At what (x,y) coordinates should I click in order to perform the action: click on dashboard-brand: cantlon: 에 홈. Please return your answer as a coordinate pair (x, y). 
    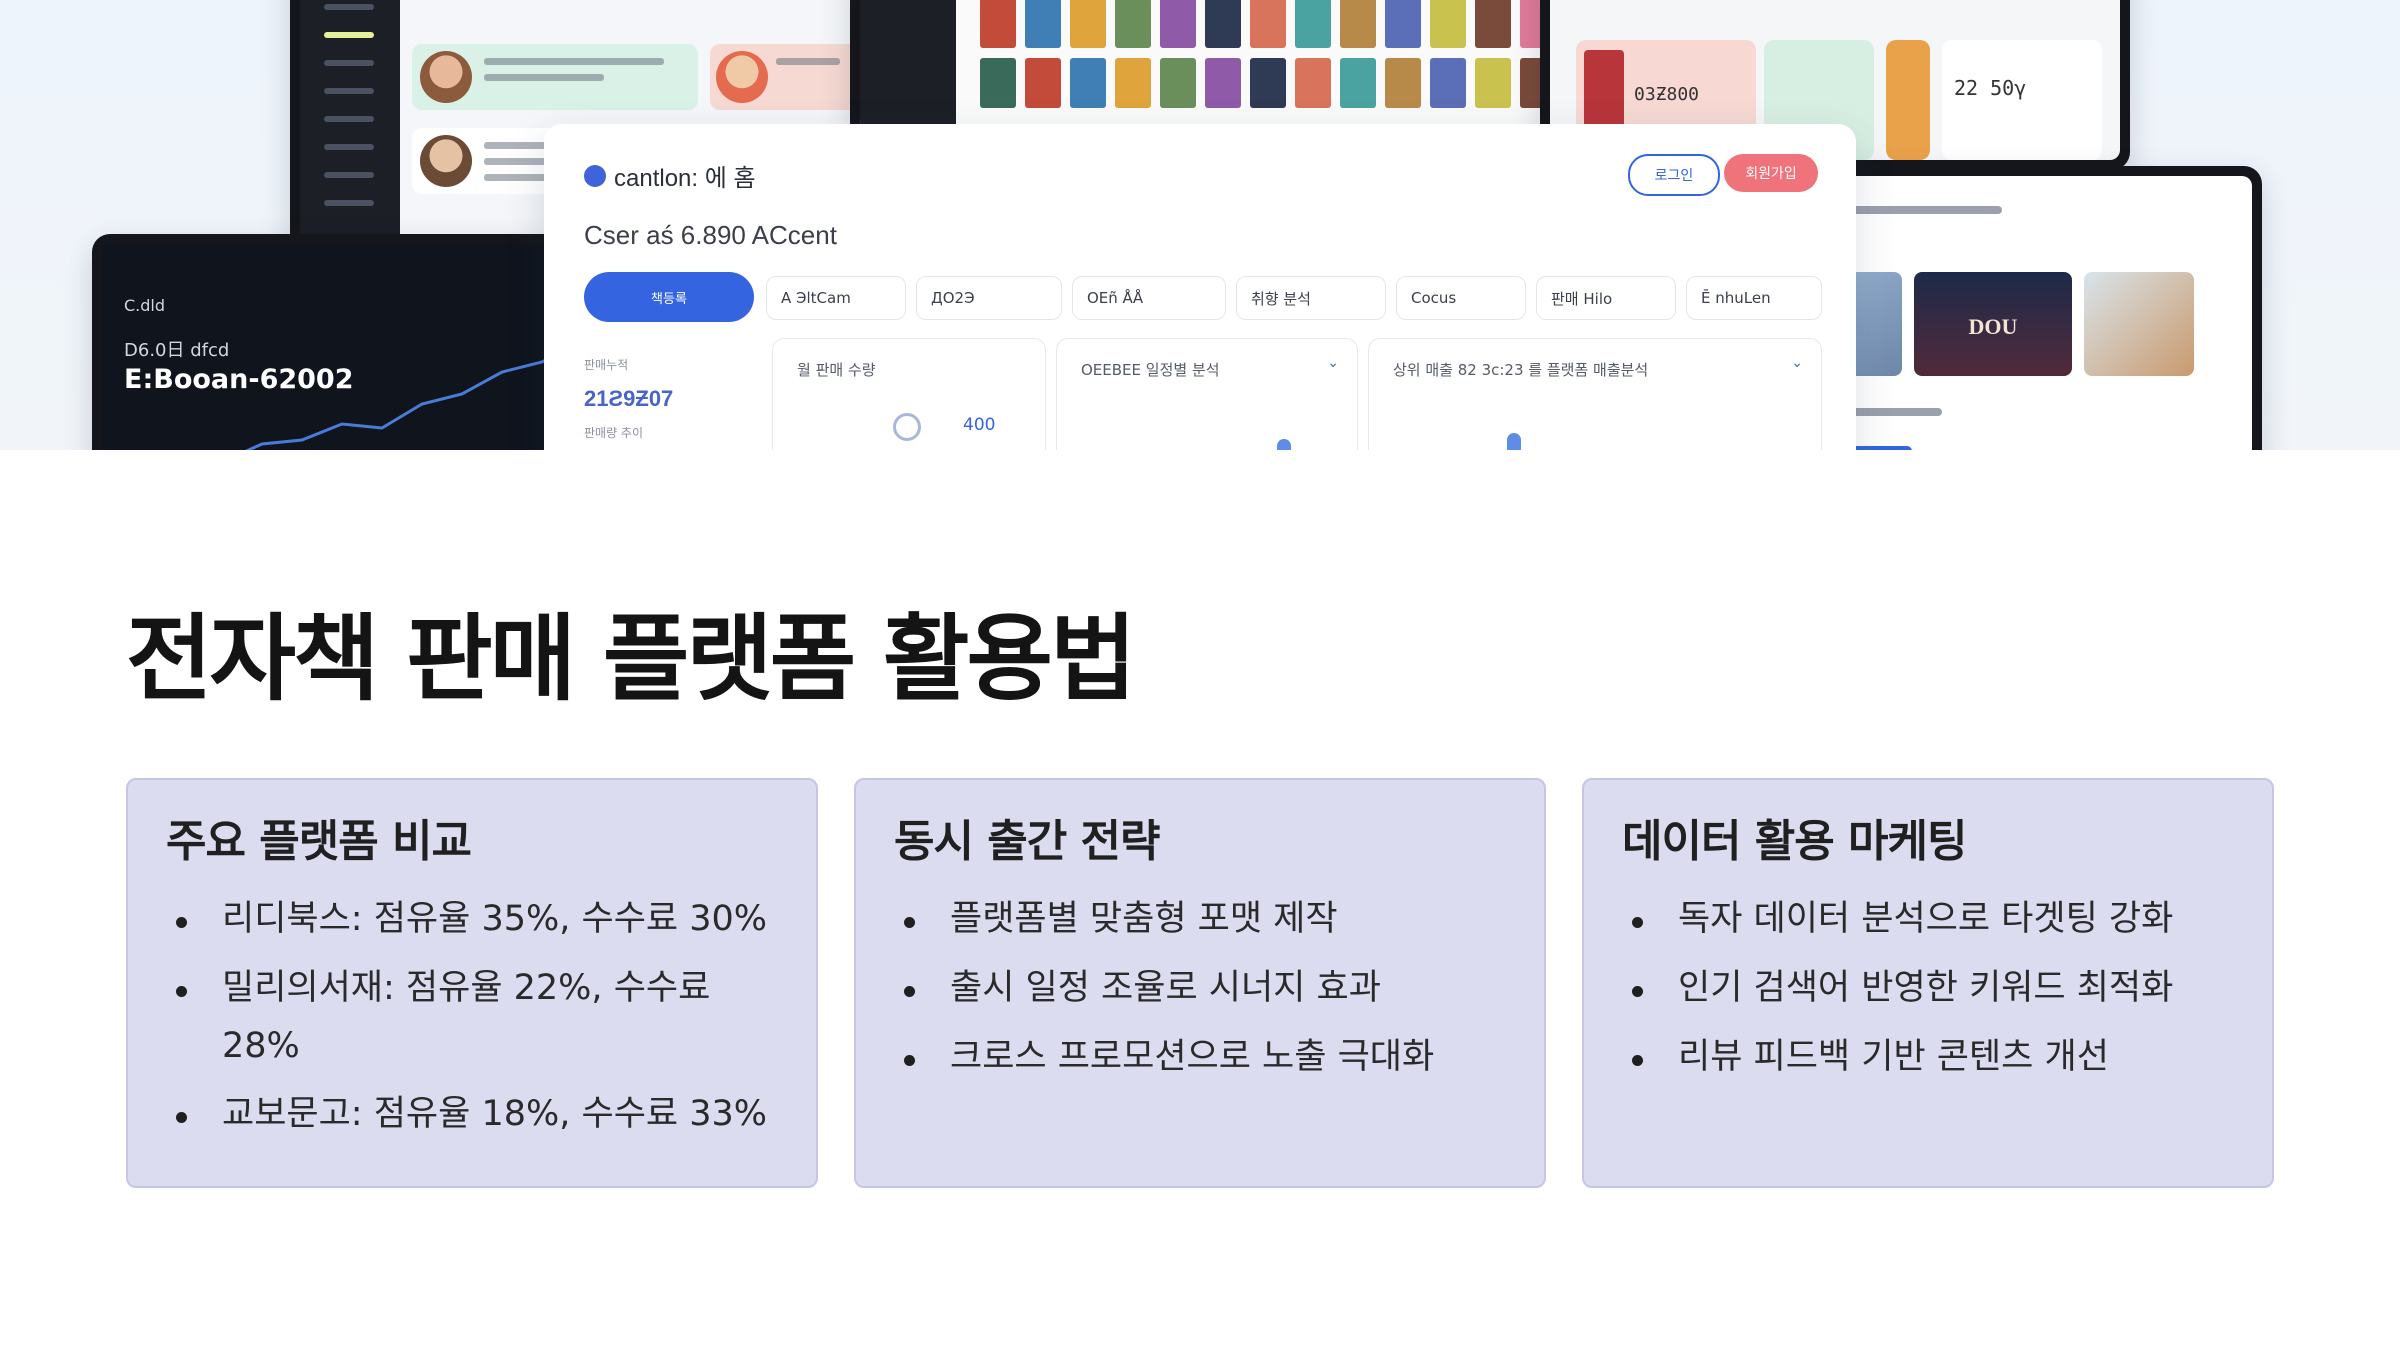
    Looking at the image, I should click on (670, 175).